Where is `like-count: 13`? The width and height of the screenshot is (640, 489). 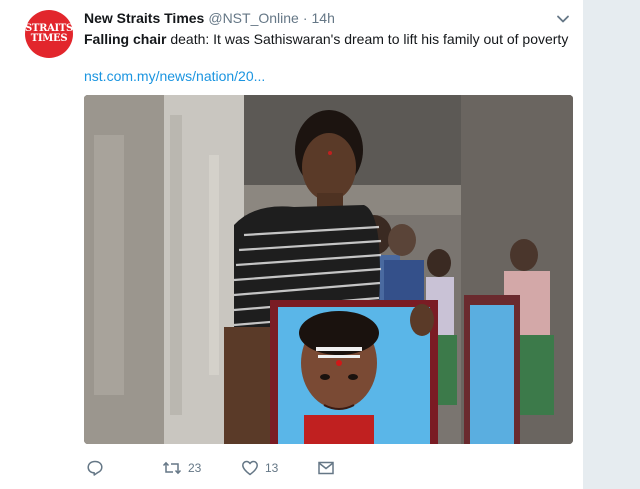
like-count: 13 is located at coordinates (272, 468).